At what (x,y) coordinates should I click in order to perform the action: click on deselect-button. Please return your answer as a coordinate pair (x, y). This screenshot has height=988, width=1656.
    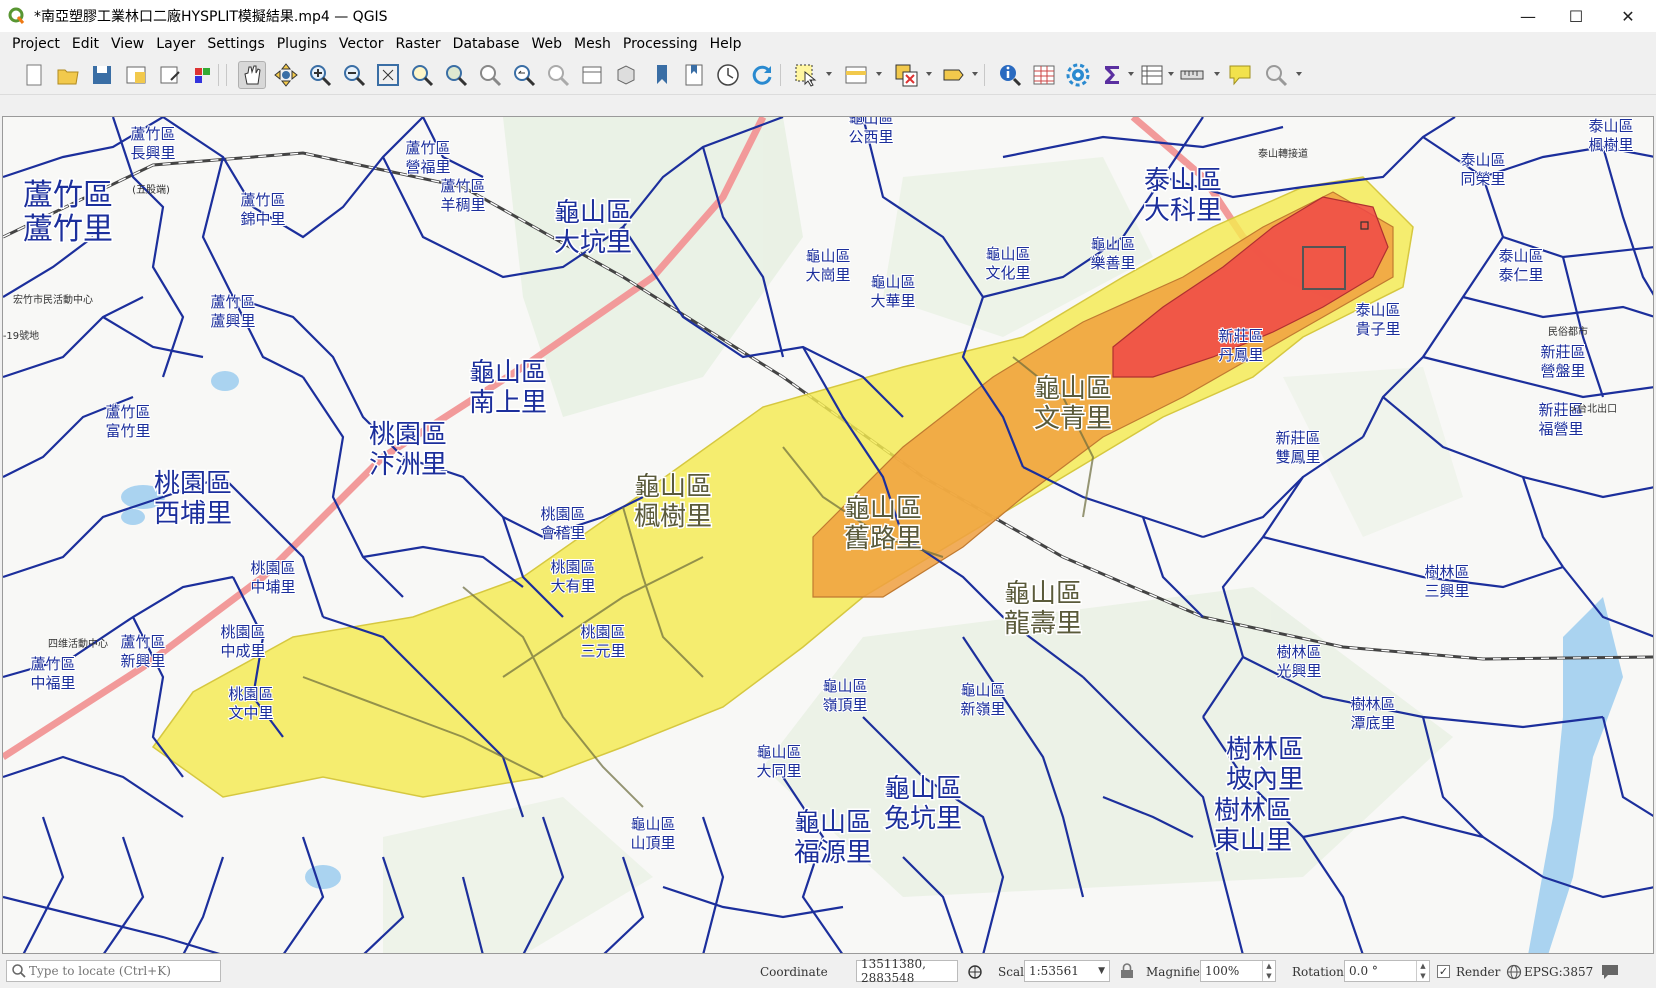
    Looking at the image, I should click on (906, 75).